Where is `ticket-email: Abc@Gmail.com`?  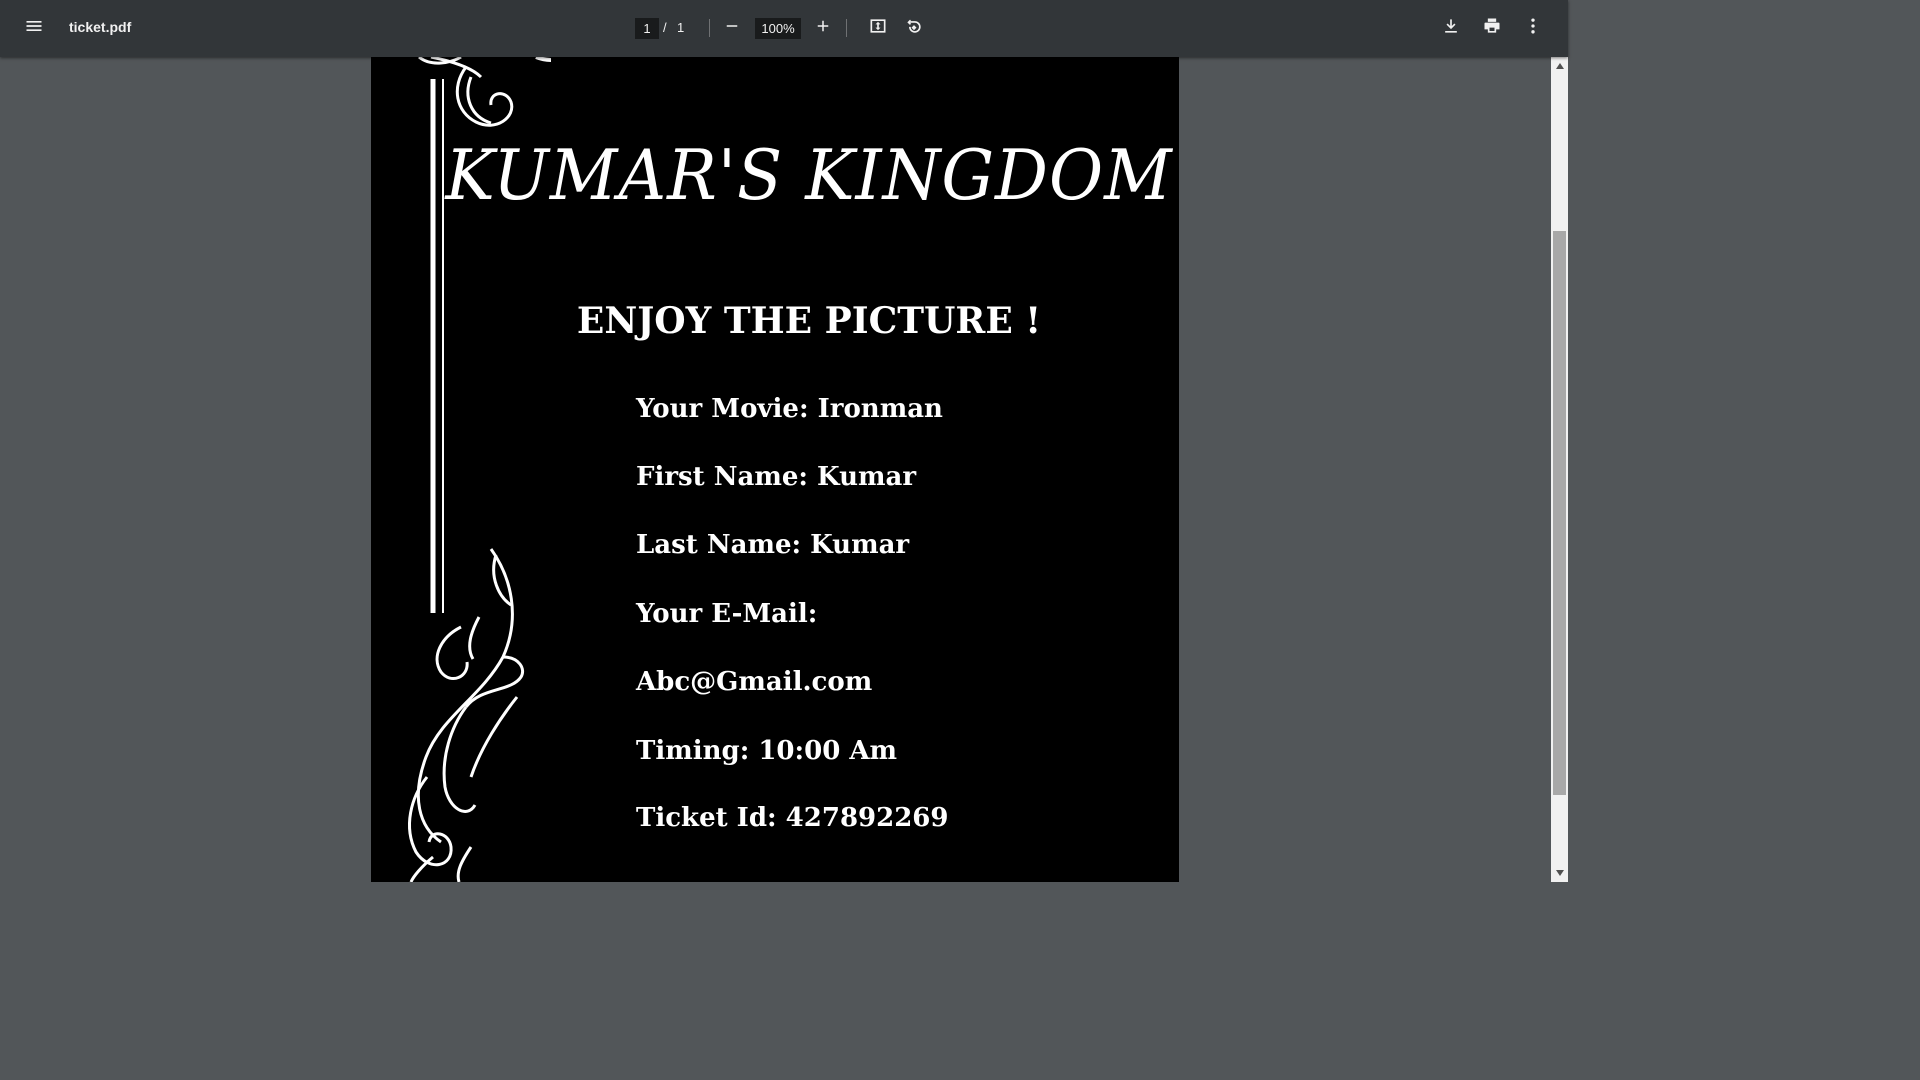
ticket-email: Abc@Gmail.com is located at coordinates (754, 682).